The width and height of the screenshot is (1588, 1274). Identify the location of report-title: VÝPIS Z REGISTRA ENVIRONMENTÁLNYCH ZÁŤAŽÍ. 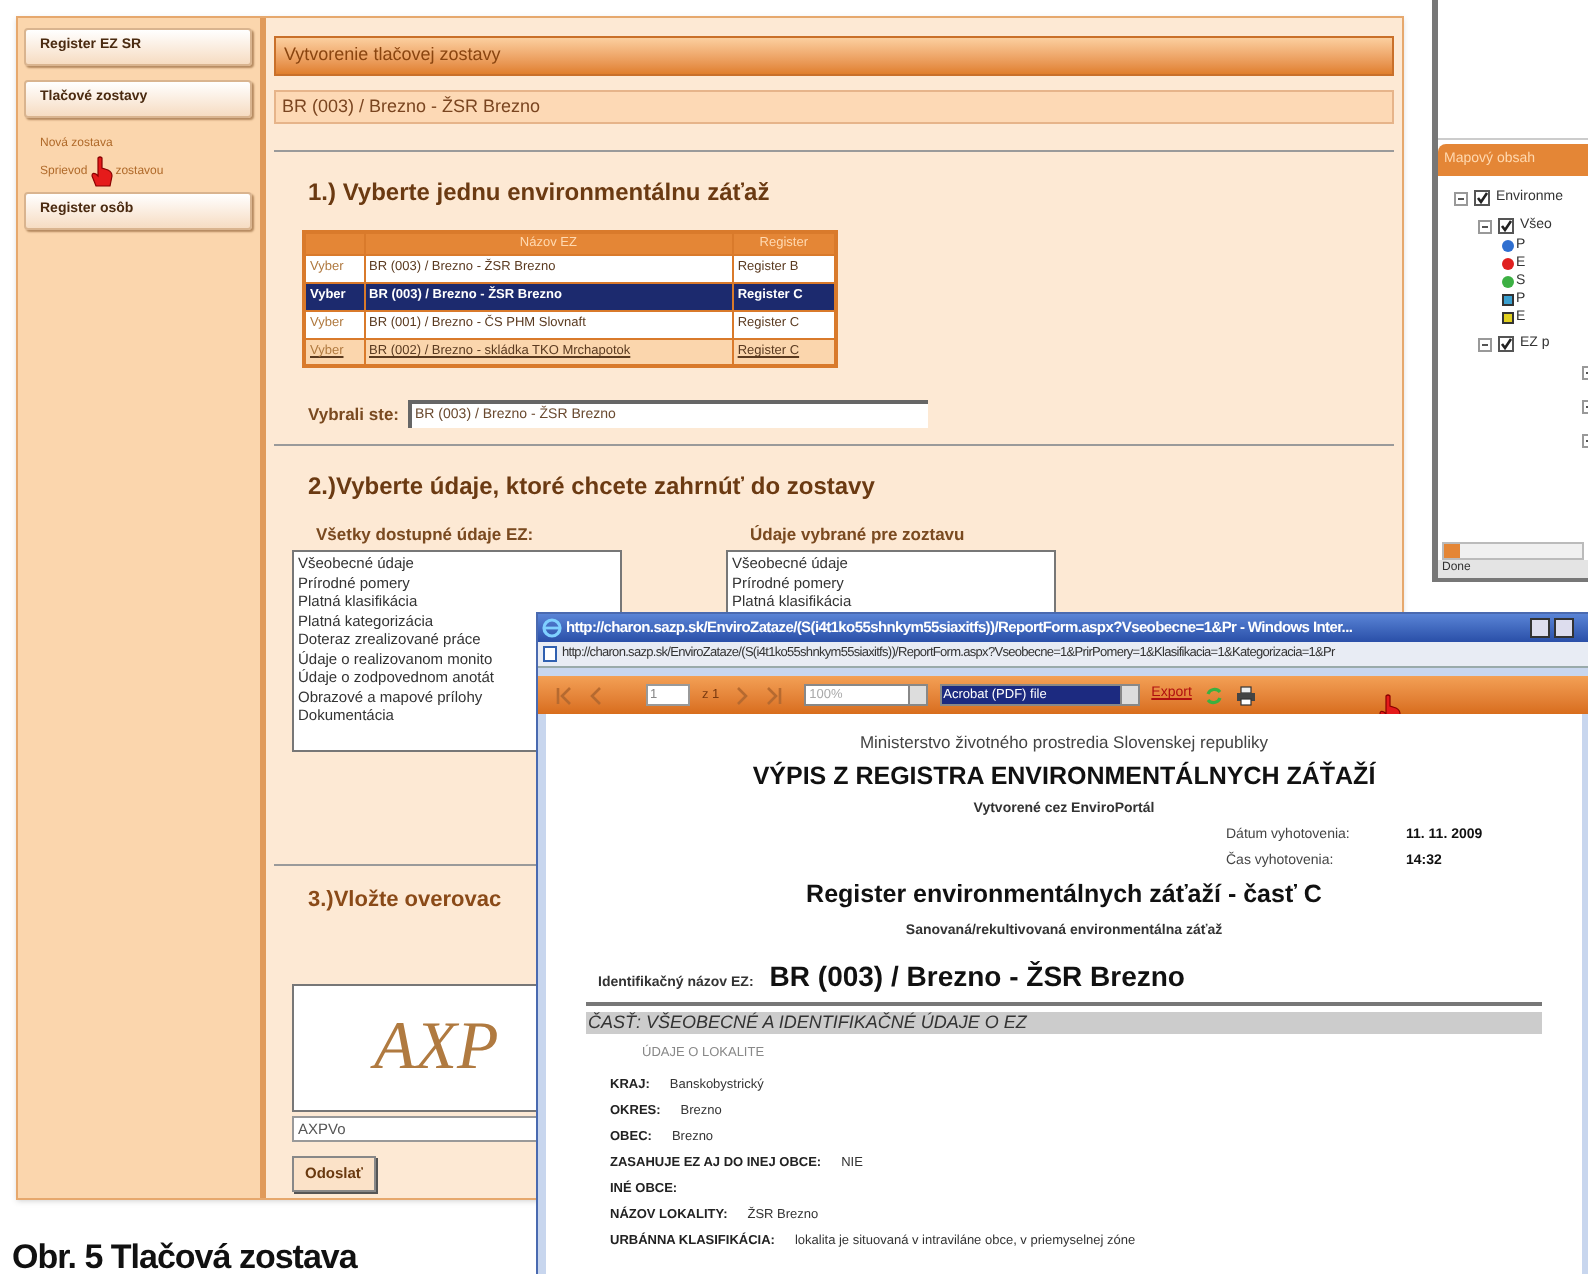
(1064, 776).